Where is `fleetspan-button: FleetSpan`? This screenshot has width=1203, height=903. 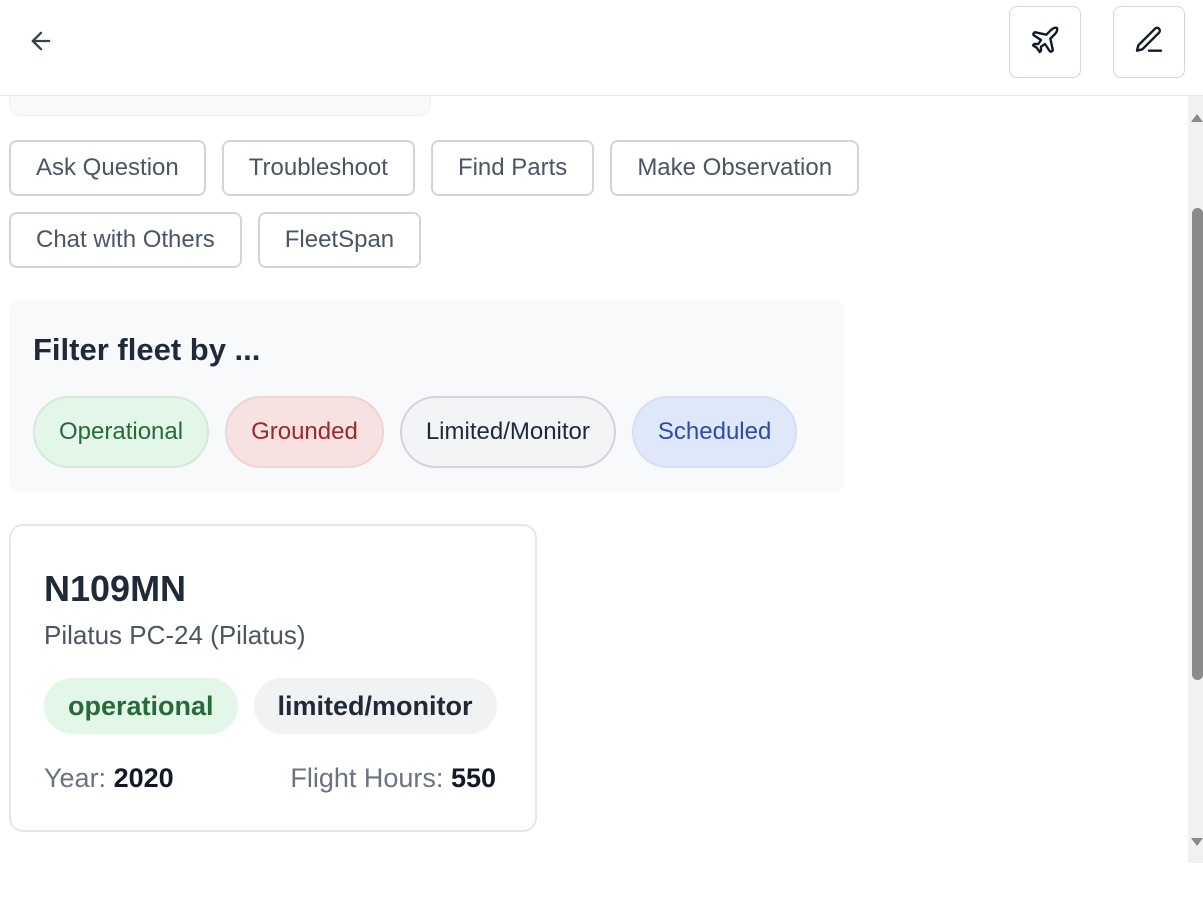 fleetspan-button: FleetSpan is located at coordinates (339, 240).